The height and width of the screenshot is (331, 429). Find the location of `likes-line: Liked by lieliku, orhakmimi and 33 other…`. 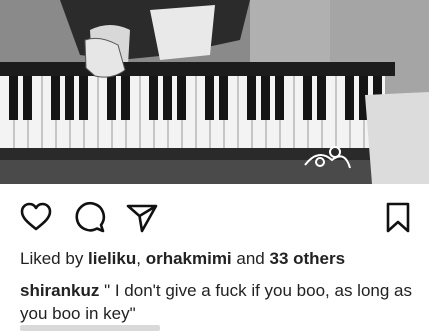

likes-line: Liked by lieliku, orhakmimi and 33 other… is located at coordinates (182, 259).